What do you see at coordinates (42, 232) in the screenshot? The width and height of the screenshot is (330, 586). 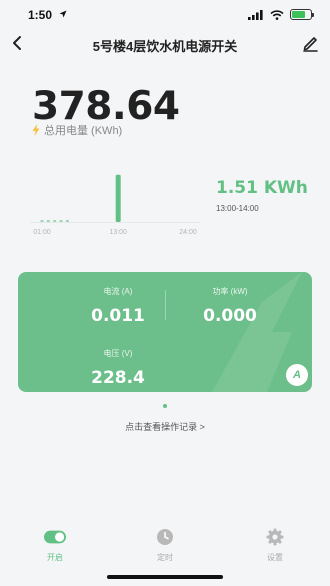 I see `chart-x-tick: 01:00` at bounding box center [42, 232].